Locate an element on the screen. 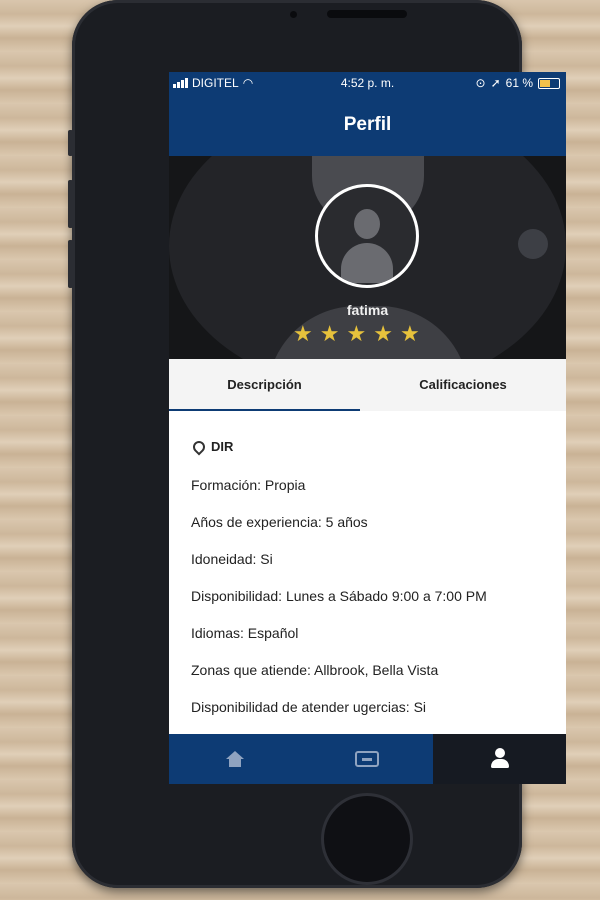  volume-up-button is located at coordinates (70, 204).